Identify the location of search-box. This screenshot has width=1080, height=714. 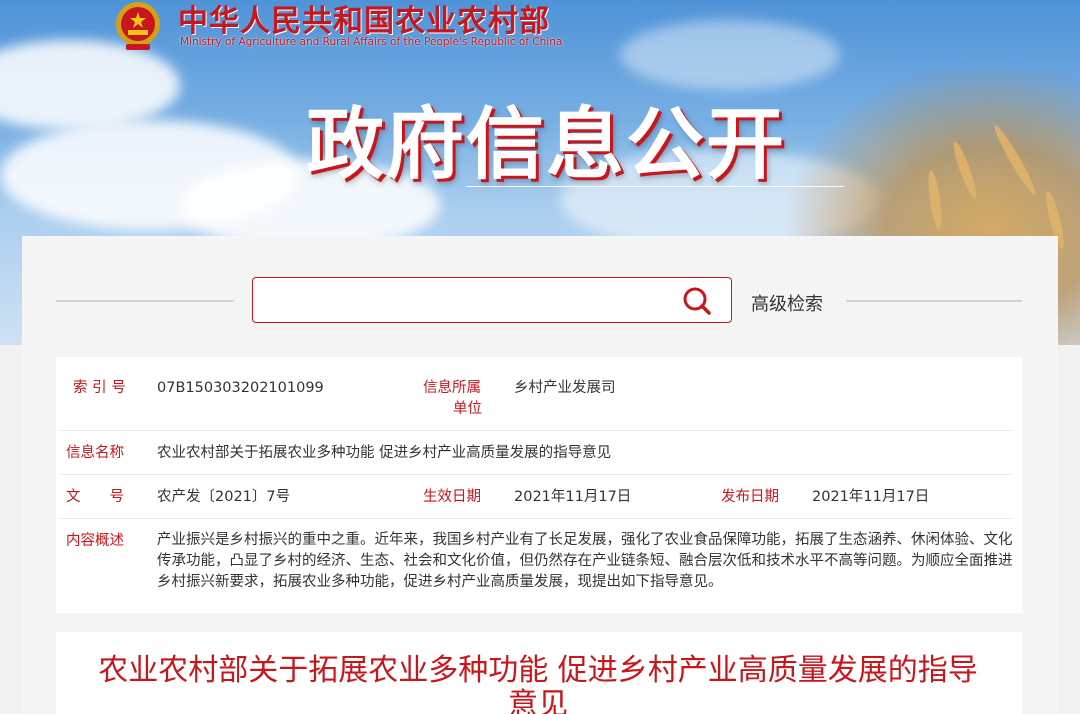
(492, 300).